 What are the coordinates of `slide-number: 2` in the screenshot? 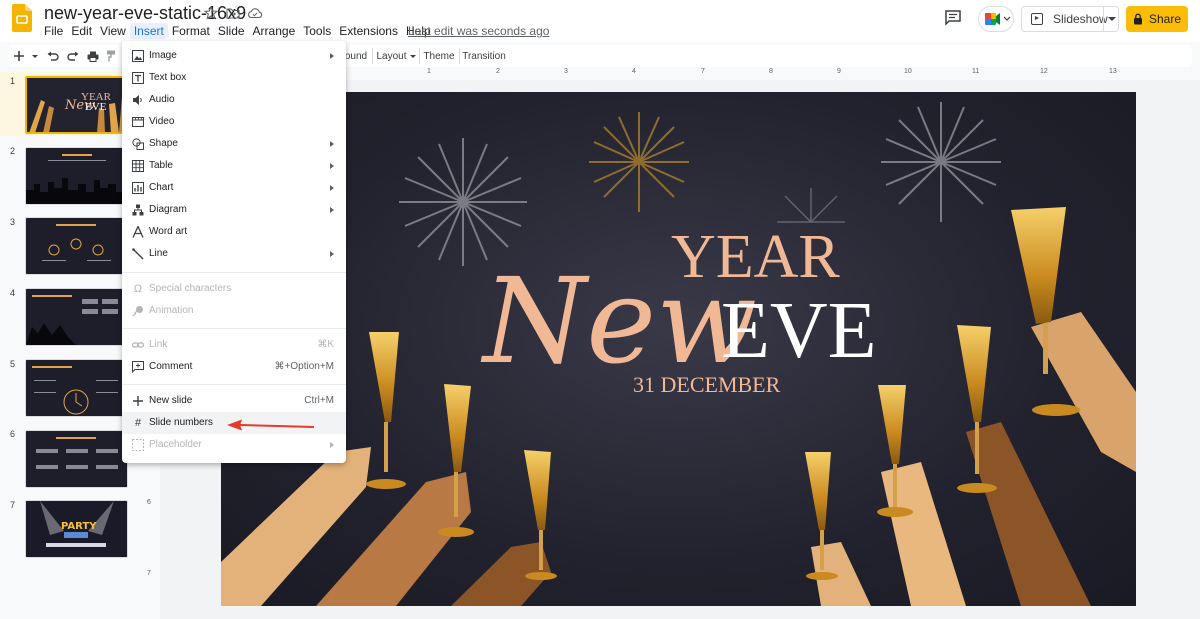 It's located at (13, 151).